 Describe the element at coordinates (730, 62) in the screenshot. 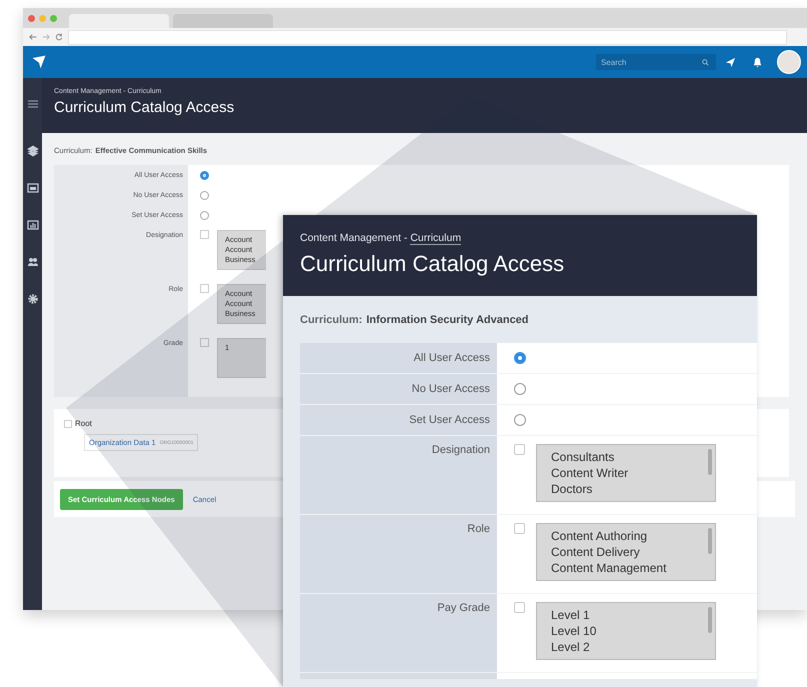

I see `send-icon` at that location.